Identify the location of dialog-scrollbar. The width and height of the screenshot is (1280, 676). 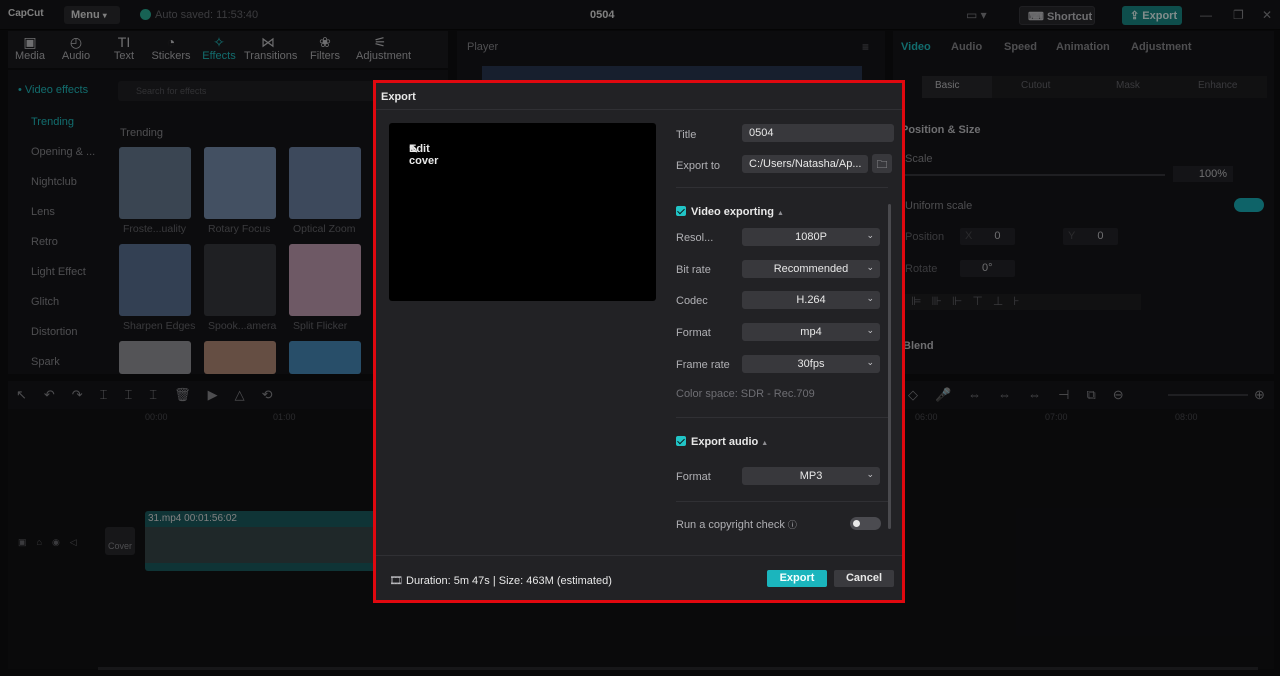
(889, 366).